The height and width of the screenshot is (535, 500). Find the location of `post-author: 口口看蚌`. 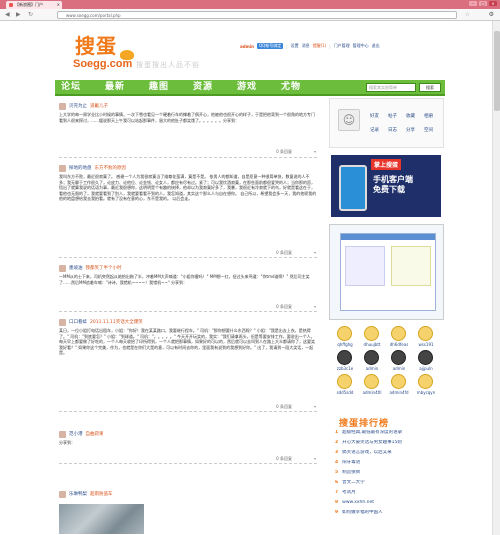

post-author: 口口看蚌 is located at coordinates (78, 322).